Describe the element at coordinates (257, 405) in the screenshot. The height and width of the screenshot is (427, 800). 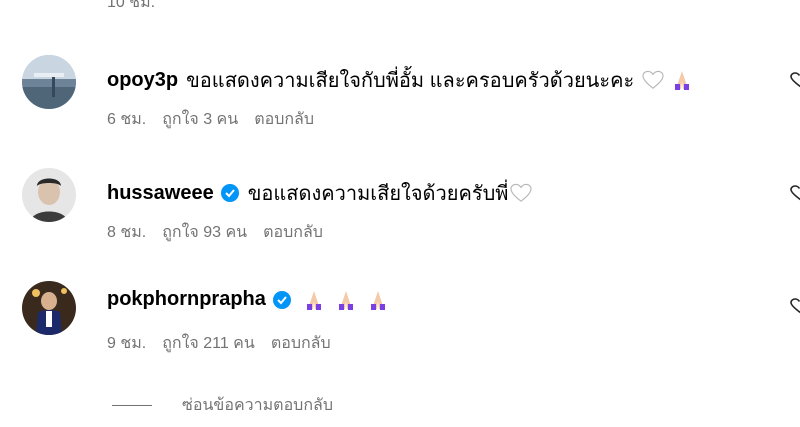
I see `hide-replies-label: ซ่อนข้อความตอบกลับ` at that location.